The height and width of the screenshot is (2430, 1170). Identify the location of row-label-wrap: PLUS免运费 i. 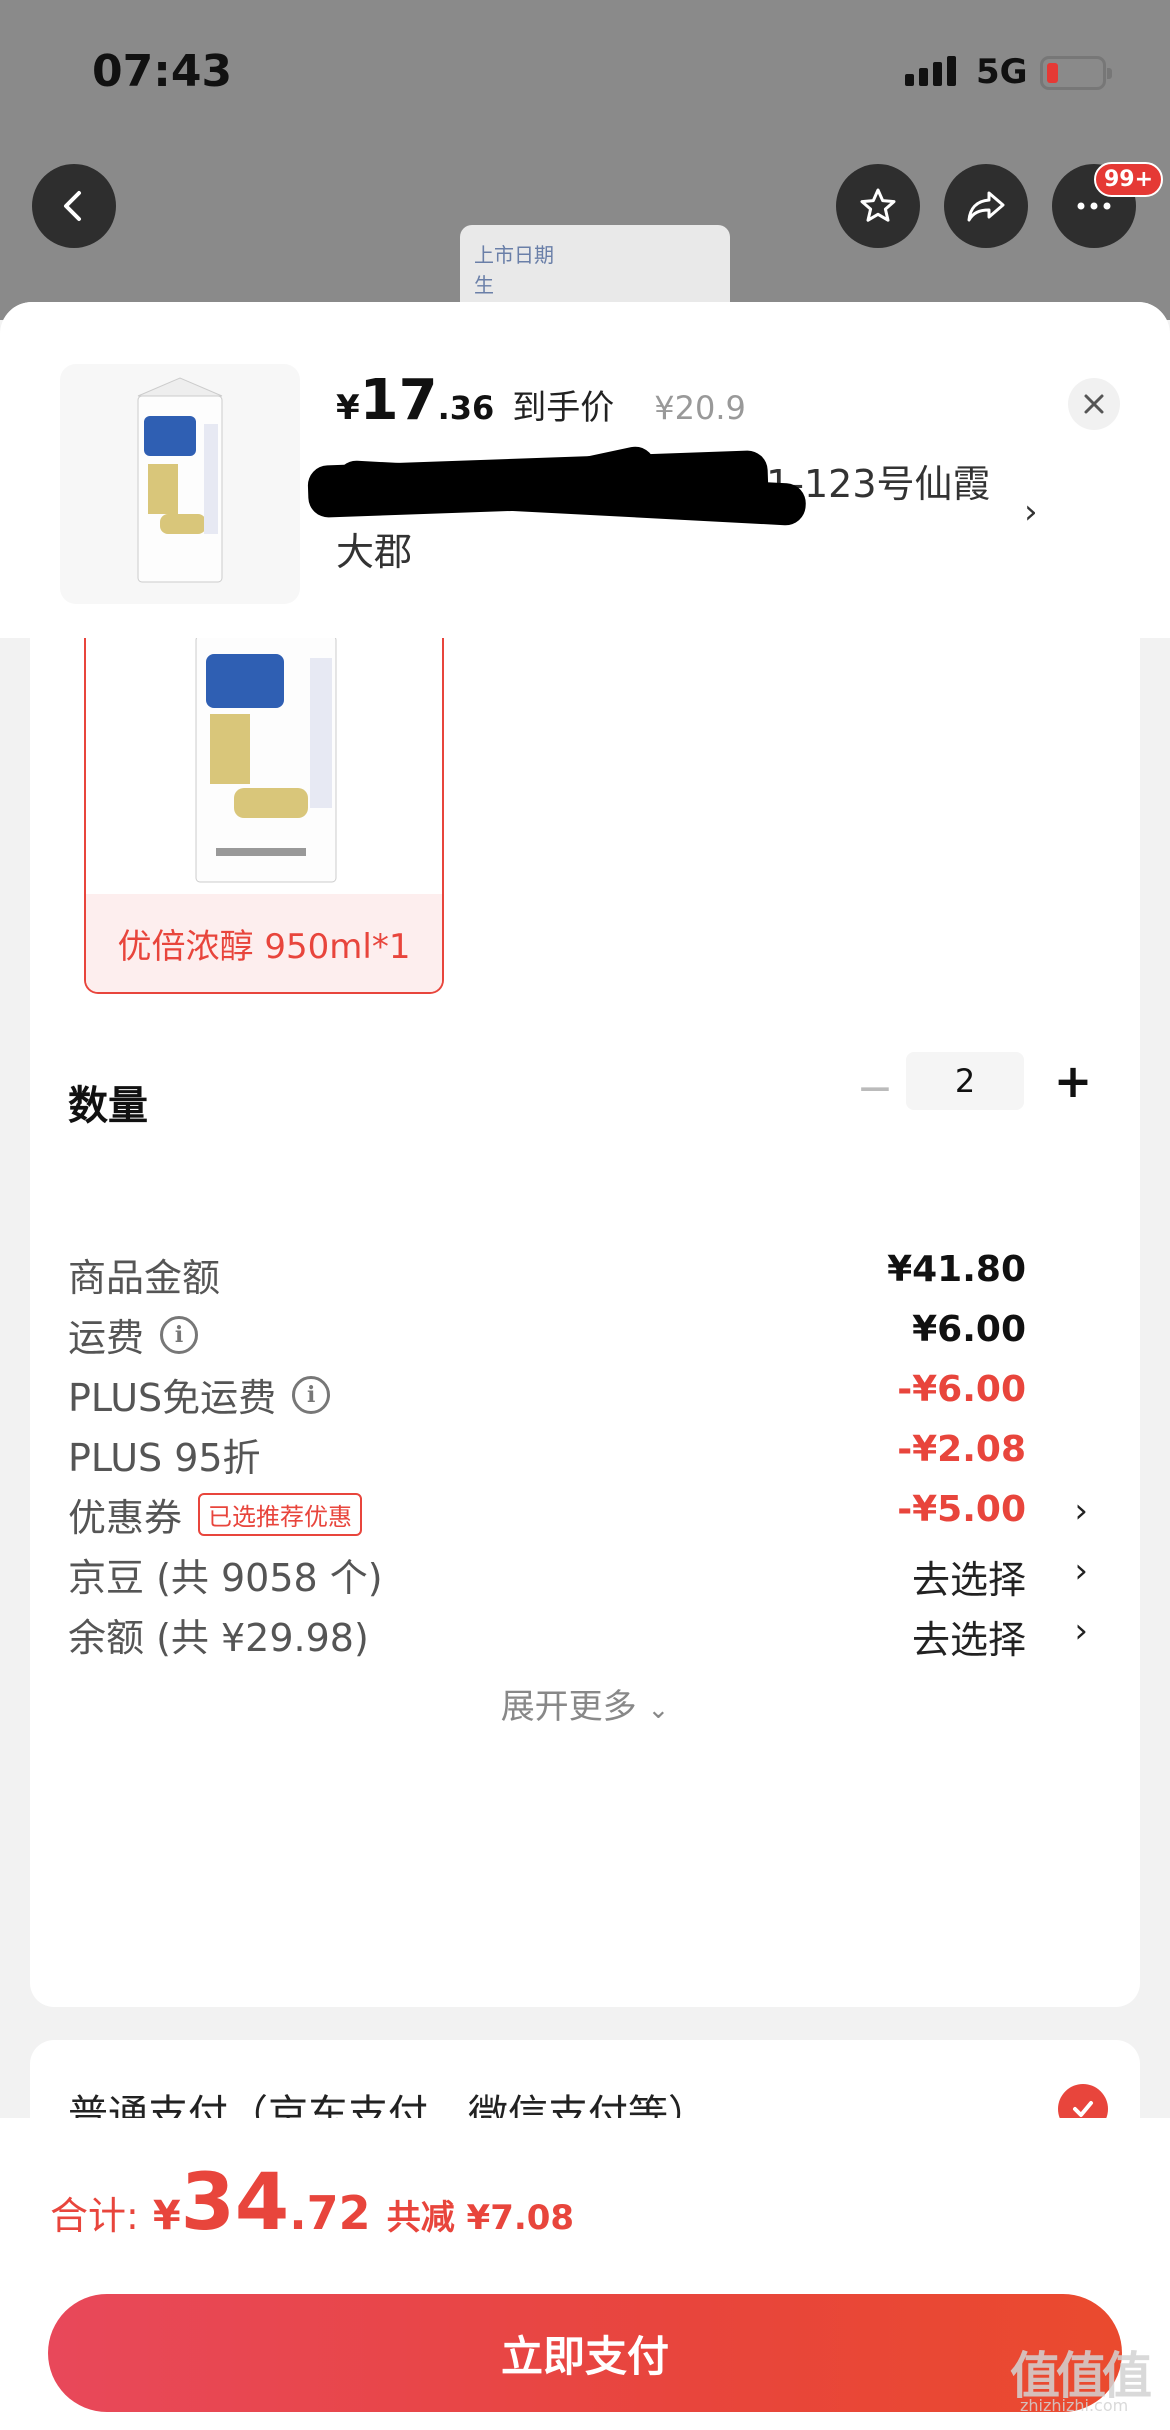
(199, 1394).